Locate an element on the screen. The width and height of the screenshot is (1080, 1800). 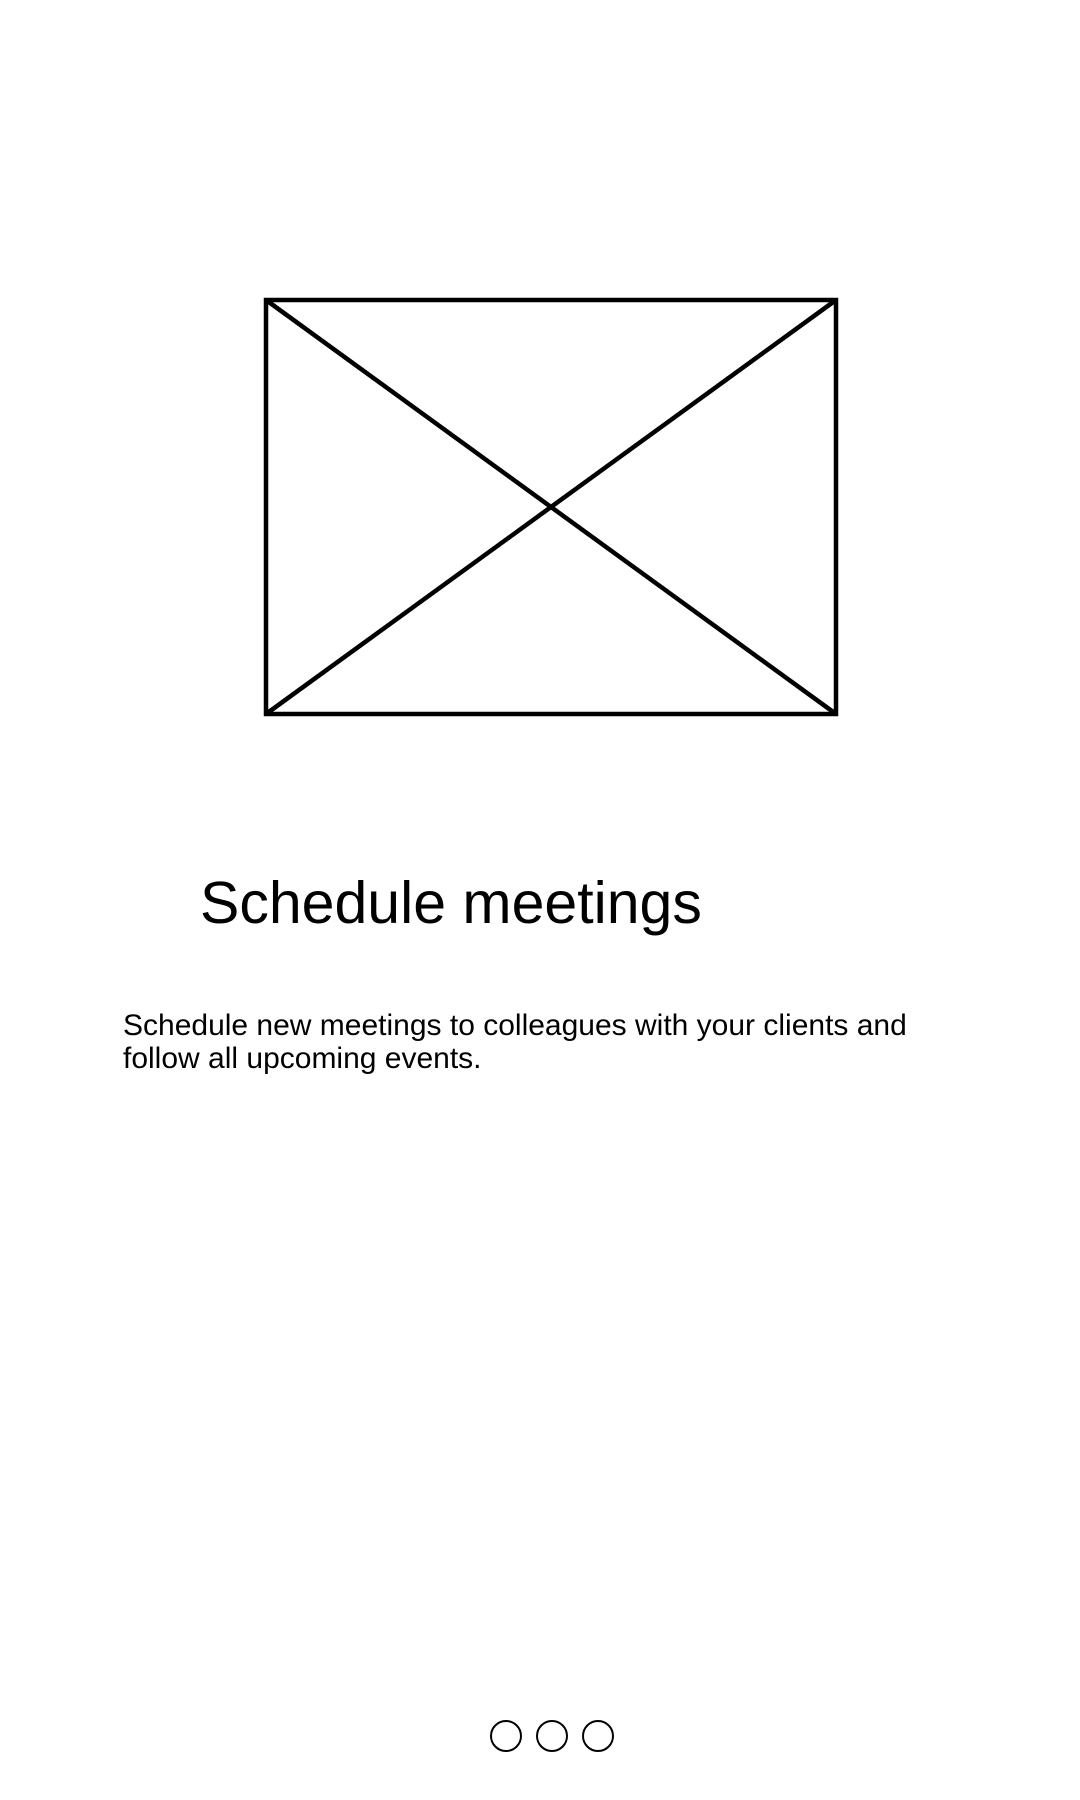
onboarding-title: Schedule meetings is located at coordinates (451, 903).